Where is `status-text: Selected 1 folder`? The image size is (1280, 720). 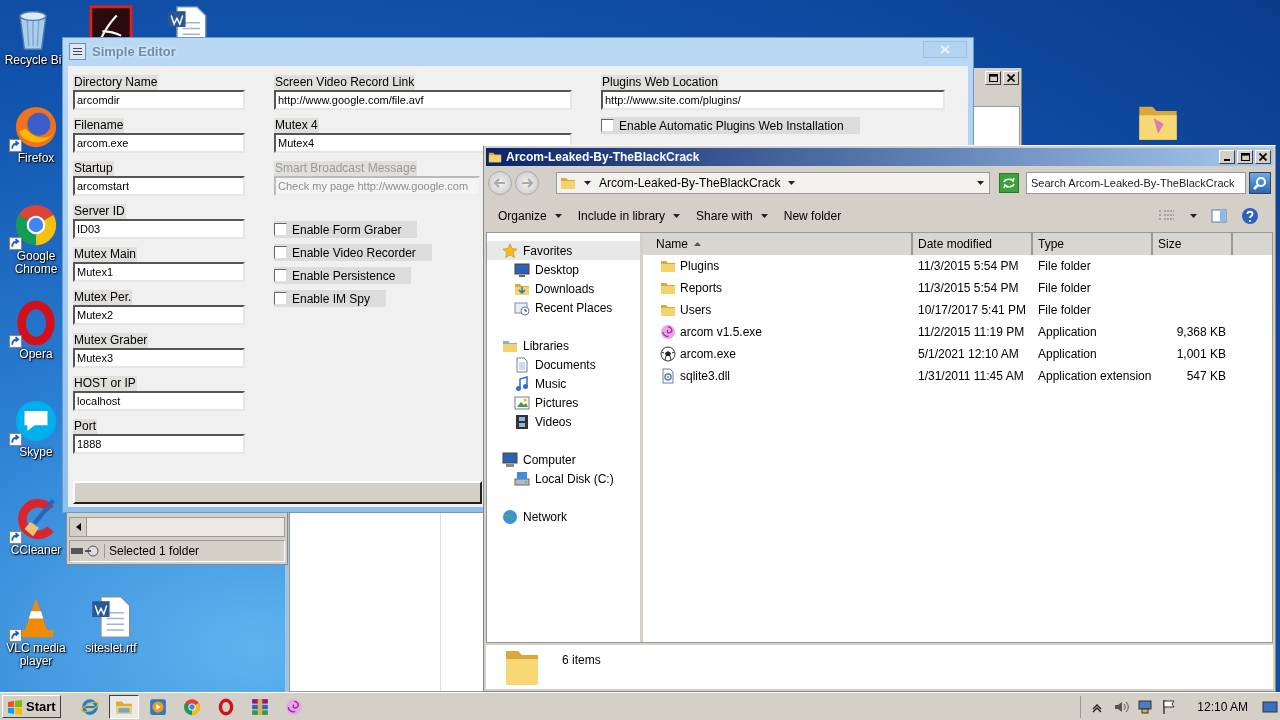 status-text: Selected 1 folder is located at coordinates (152, 551).